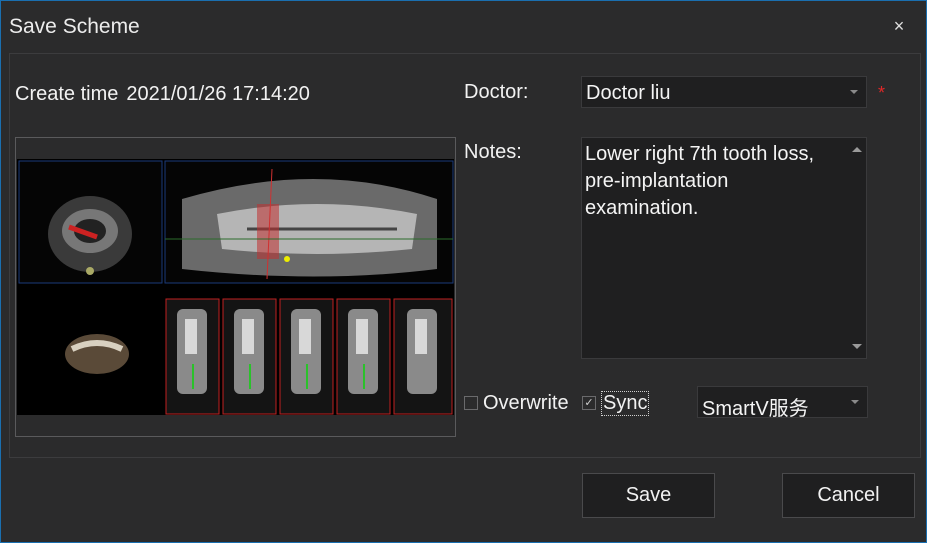 The width and height of the screenshot is (927, 543). Describe the element at coordinates (496, 92) in the screenshot. I see `doctor-label: Doctor:` at that location.